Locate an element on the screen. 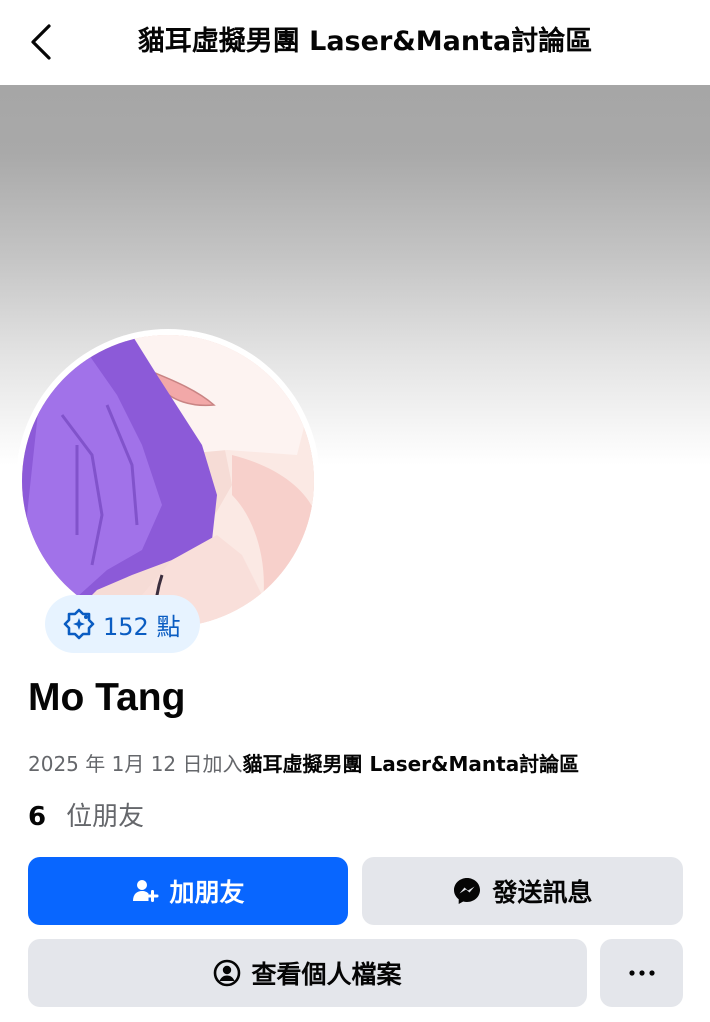 The height and width of the screenshot is (1022, 710). more-options-button is located at coordinates (641, 973).